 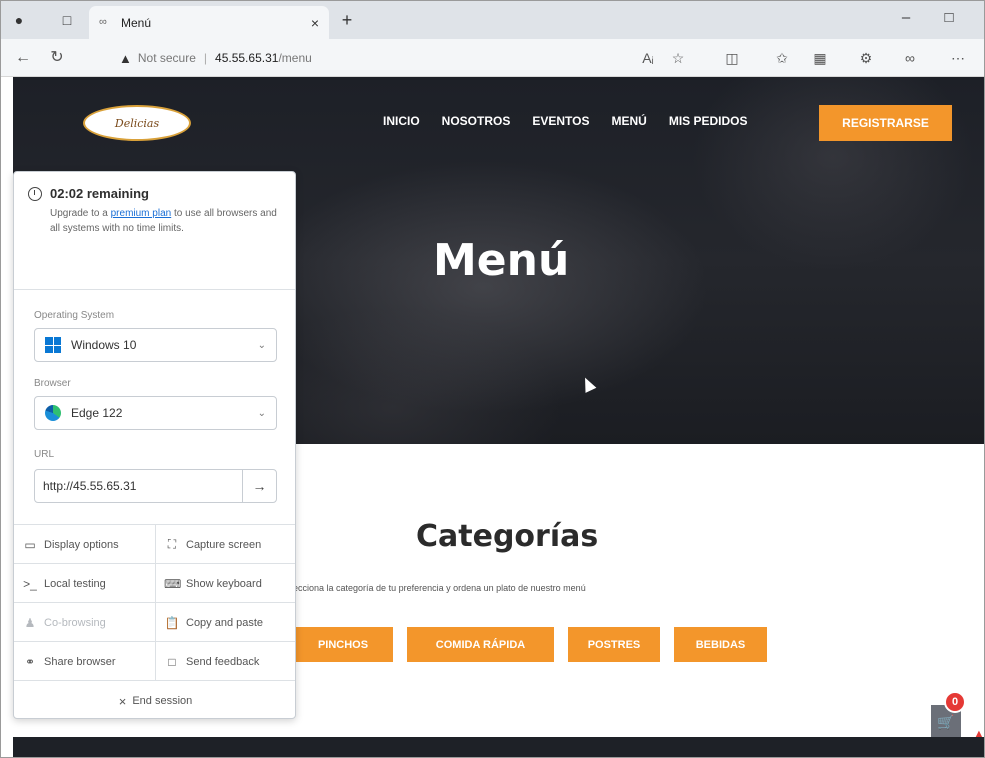 What do you see at coordinates (492, 20) in the screenshot?
I see `tab-bar: ● □ ∞ Menú × + – □` at bounding box center [492, 20].